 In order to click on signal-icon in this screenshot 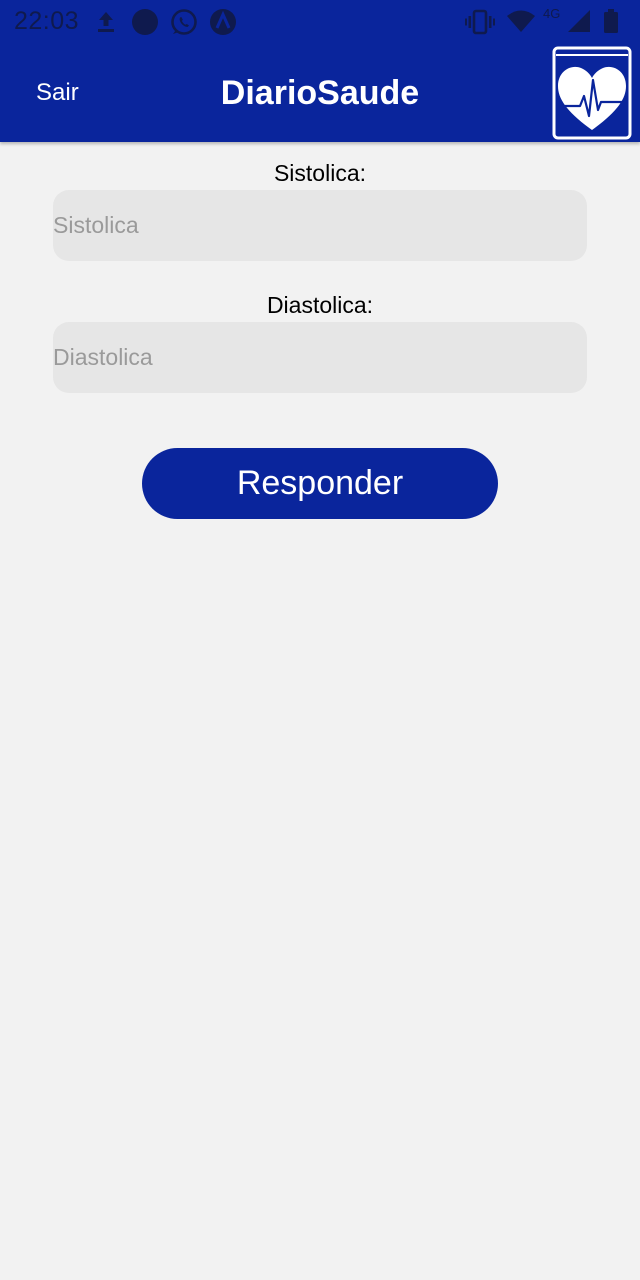, I will do `click(579, 21)`.